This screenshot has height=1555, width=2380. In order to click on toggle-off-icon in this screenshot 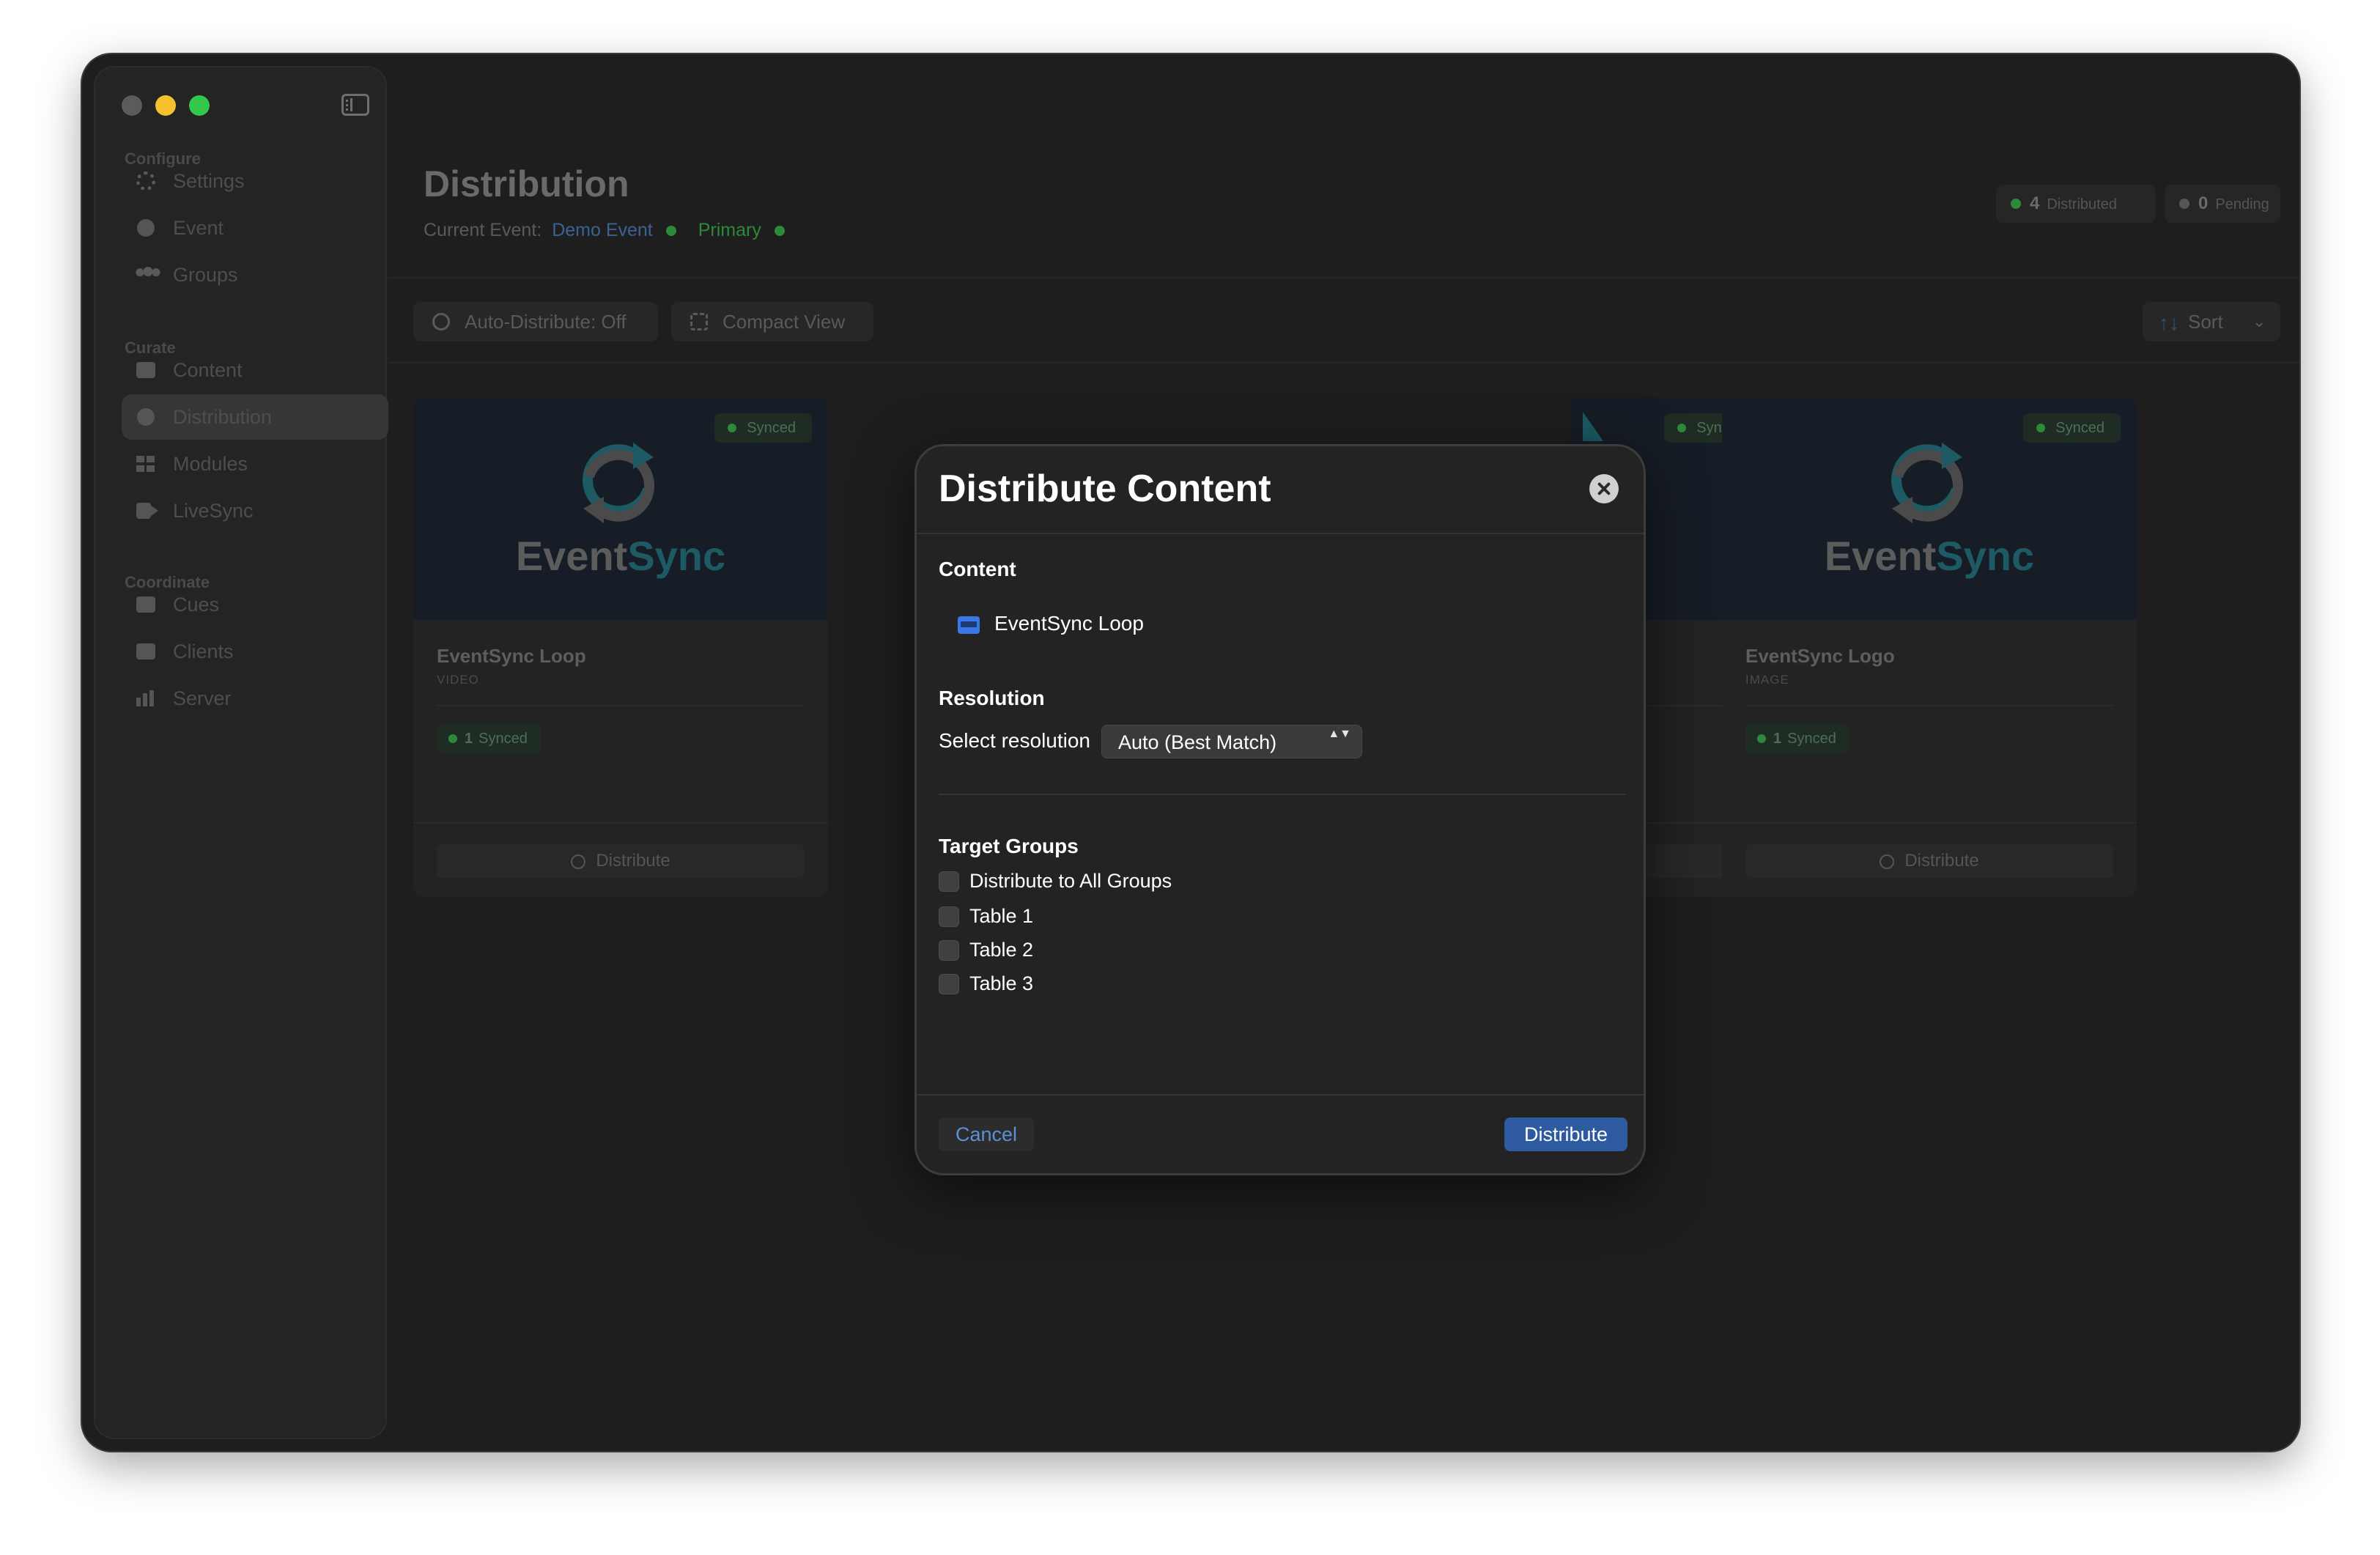, I will do `click(441, 322)`.